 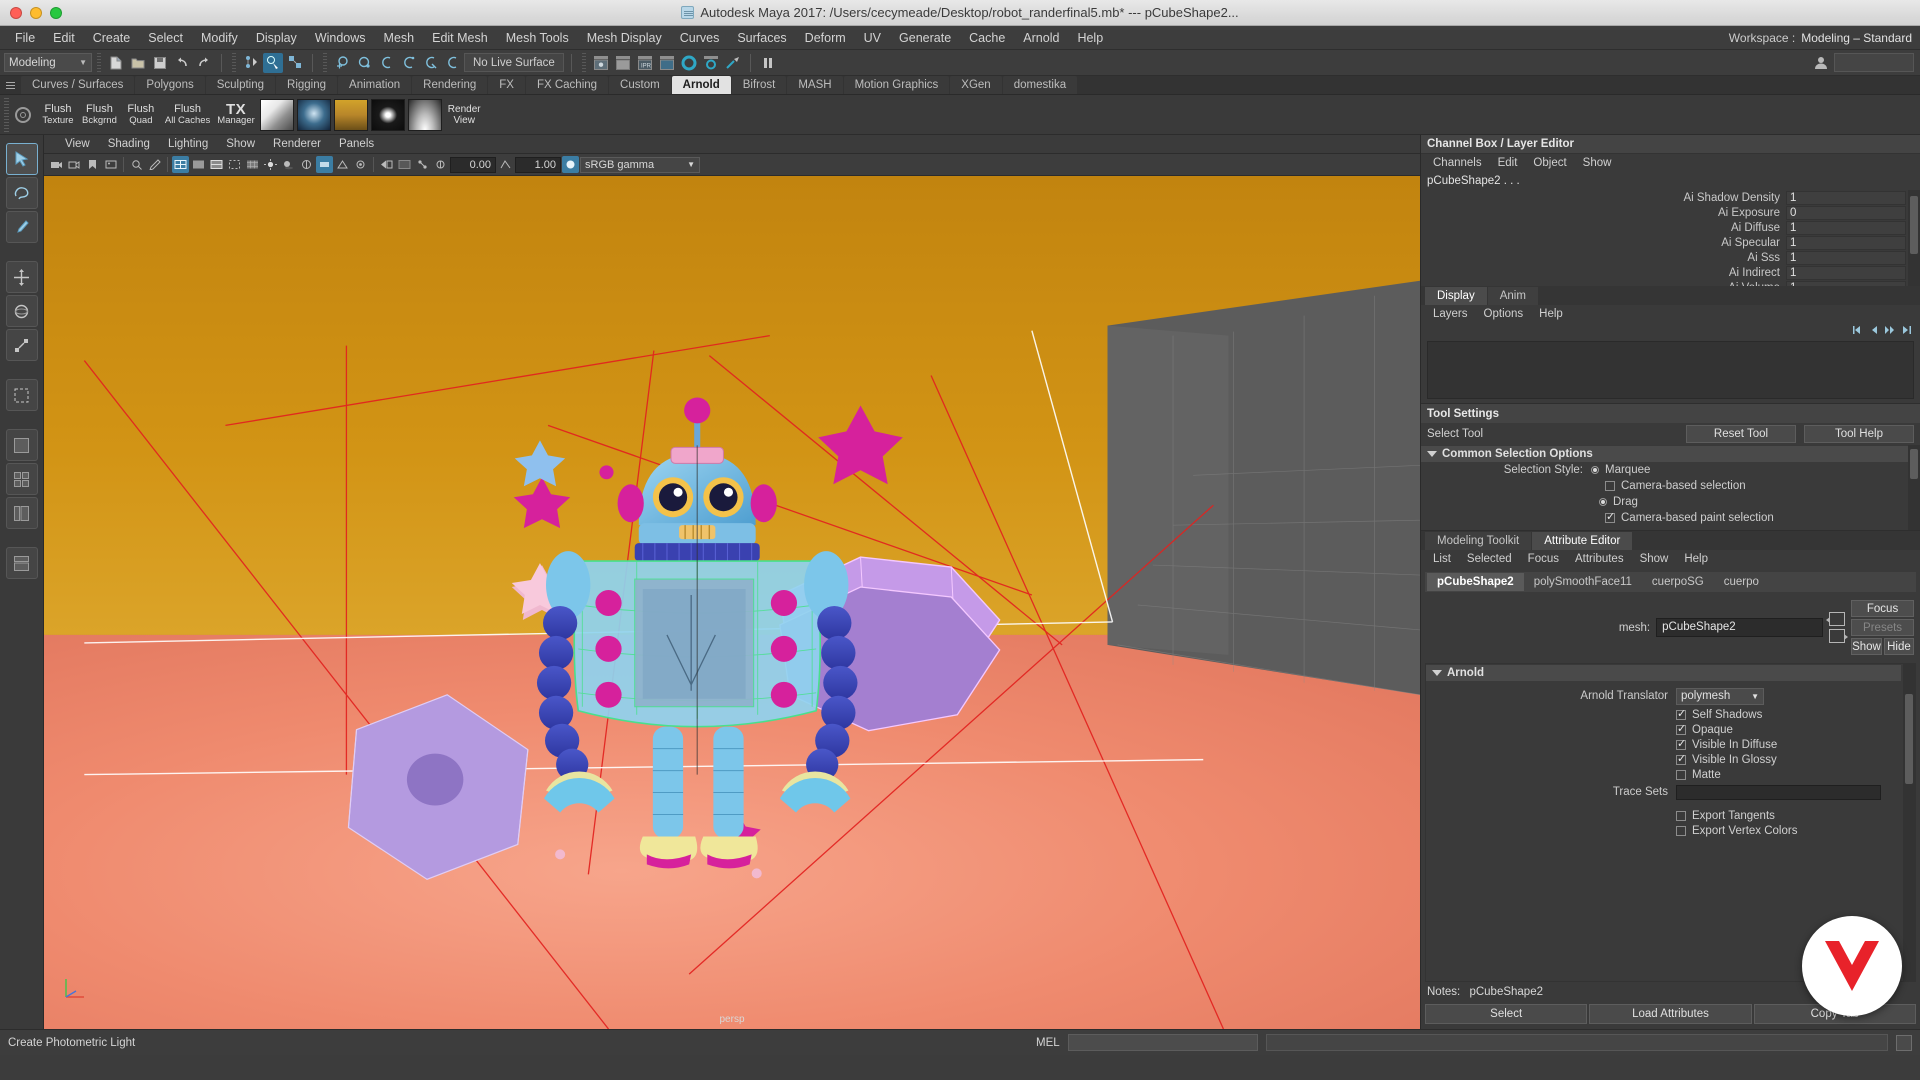 I want to click on shelf-tab-sculpting: Sculpting, so click(x=240, y=85).